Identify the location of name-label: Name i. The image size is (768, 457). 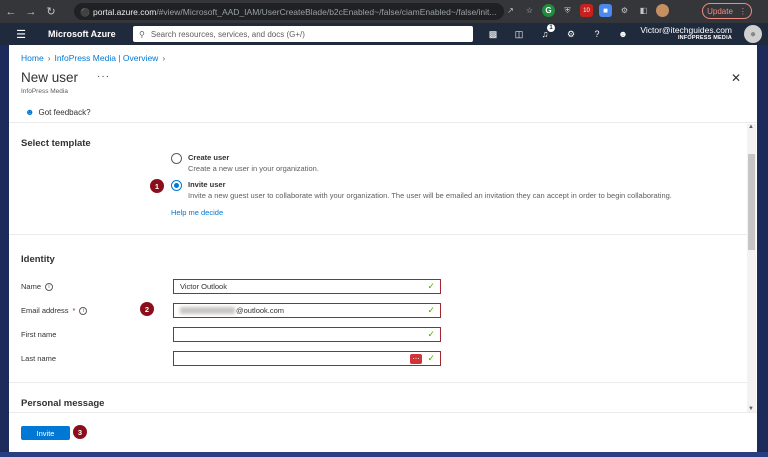
(37, 286).